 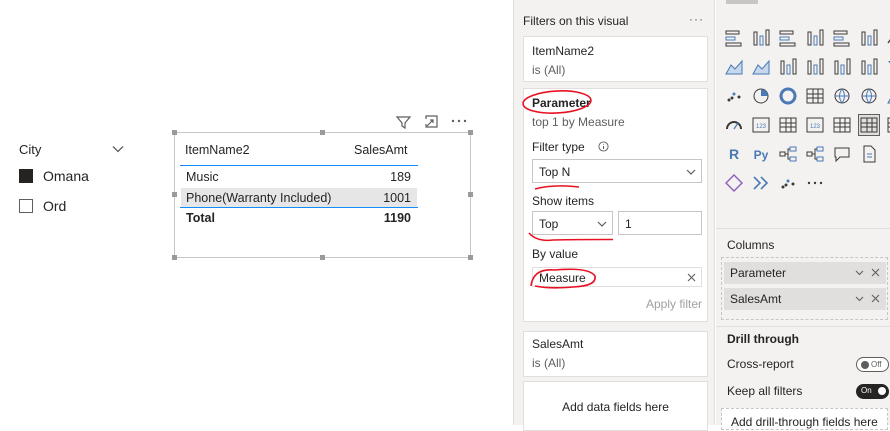 I want to click on visual-type-gallery: 123 123 R Py, so click(x=807, y=112).